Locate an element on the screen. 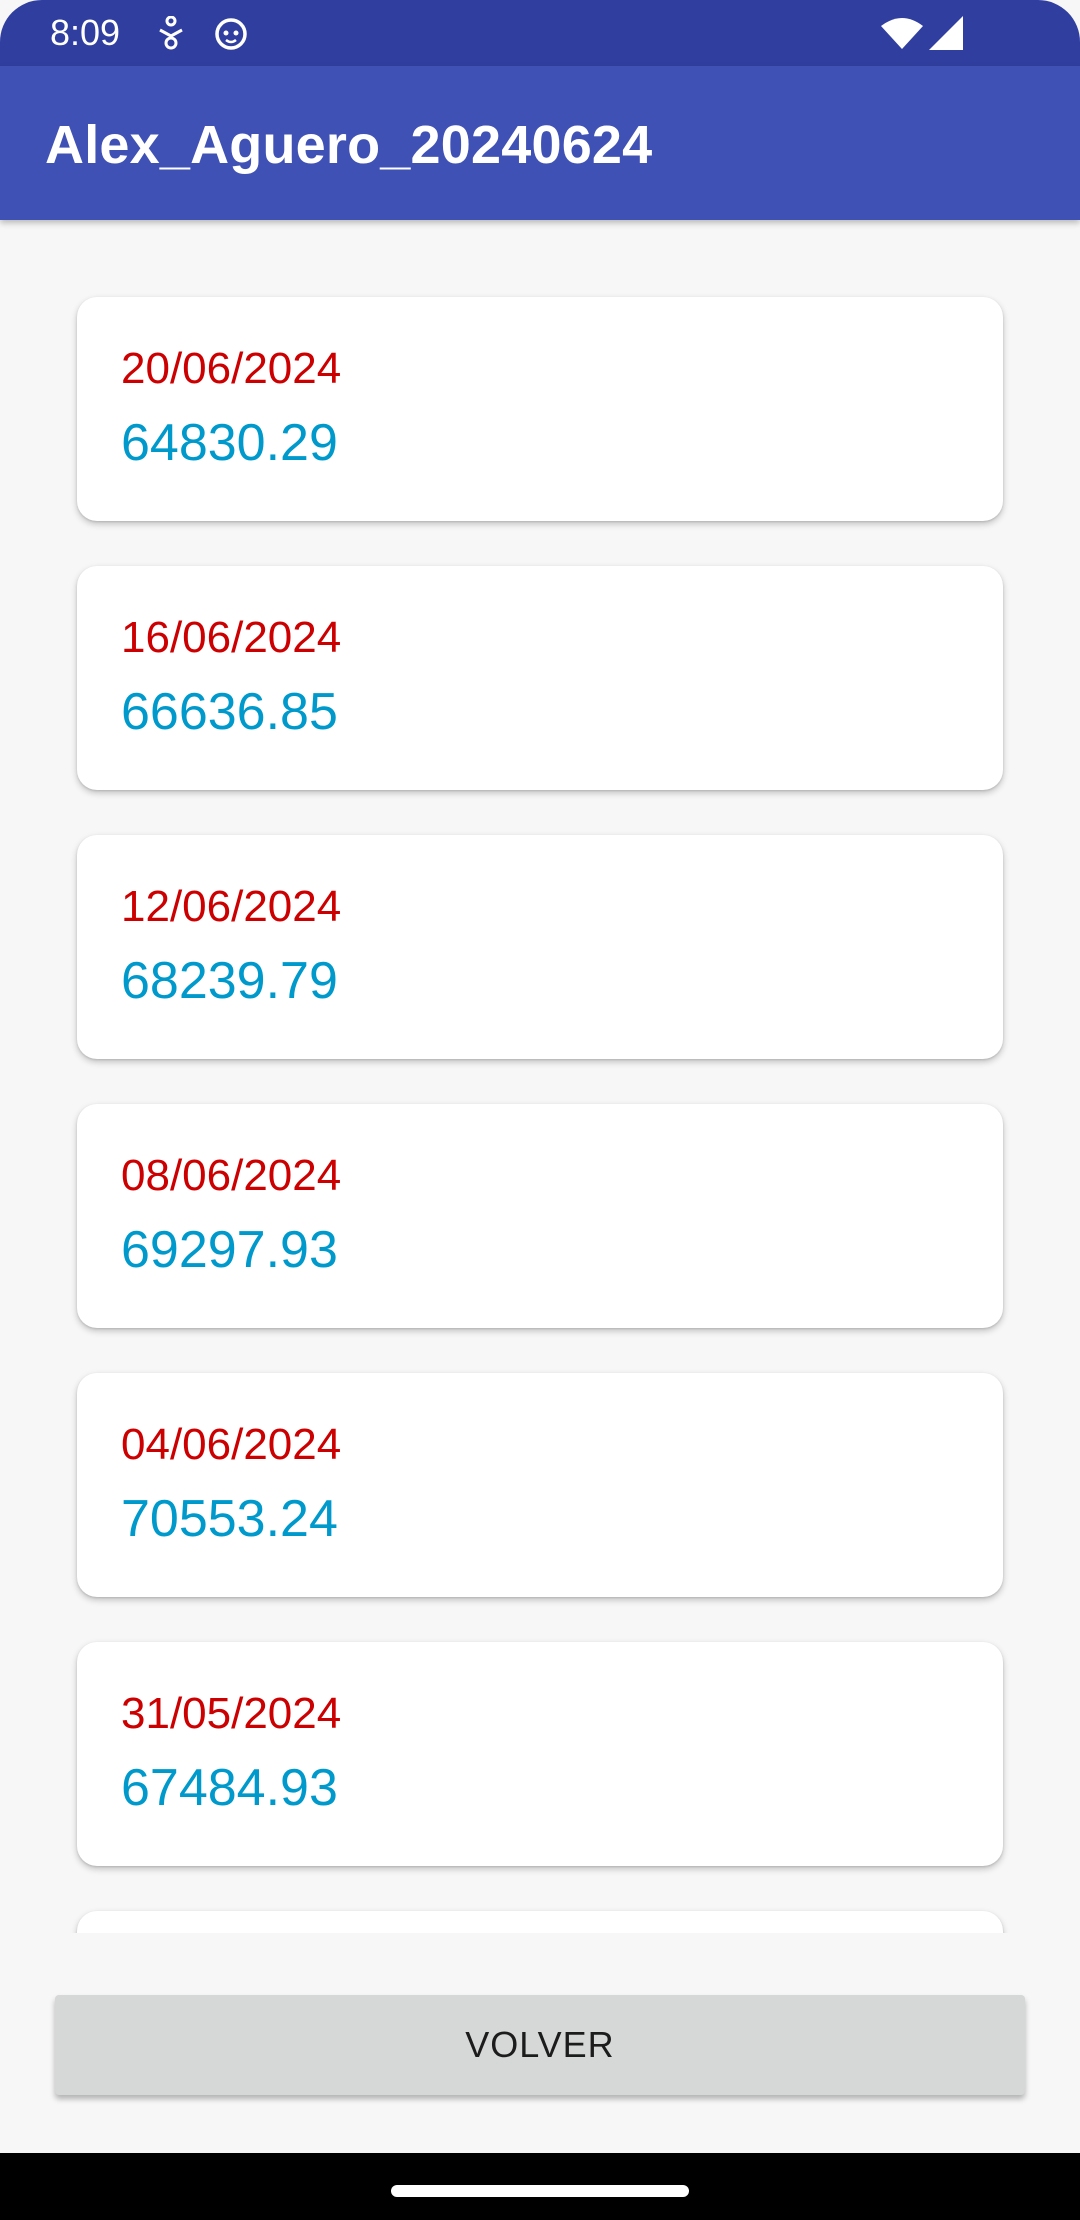  navigation-bar is located at coordinates (540, 2186).